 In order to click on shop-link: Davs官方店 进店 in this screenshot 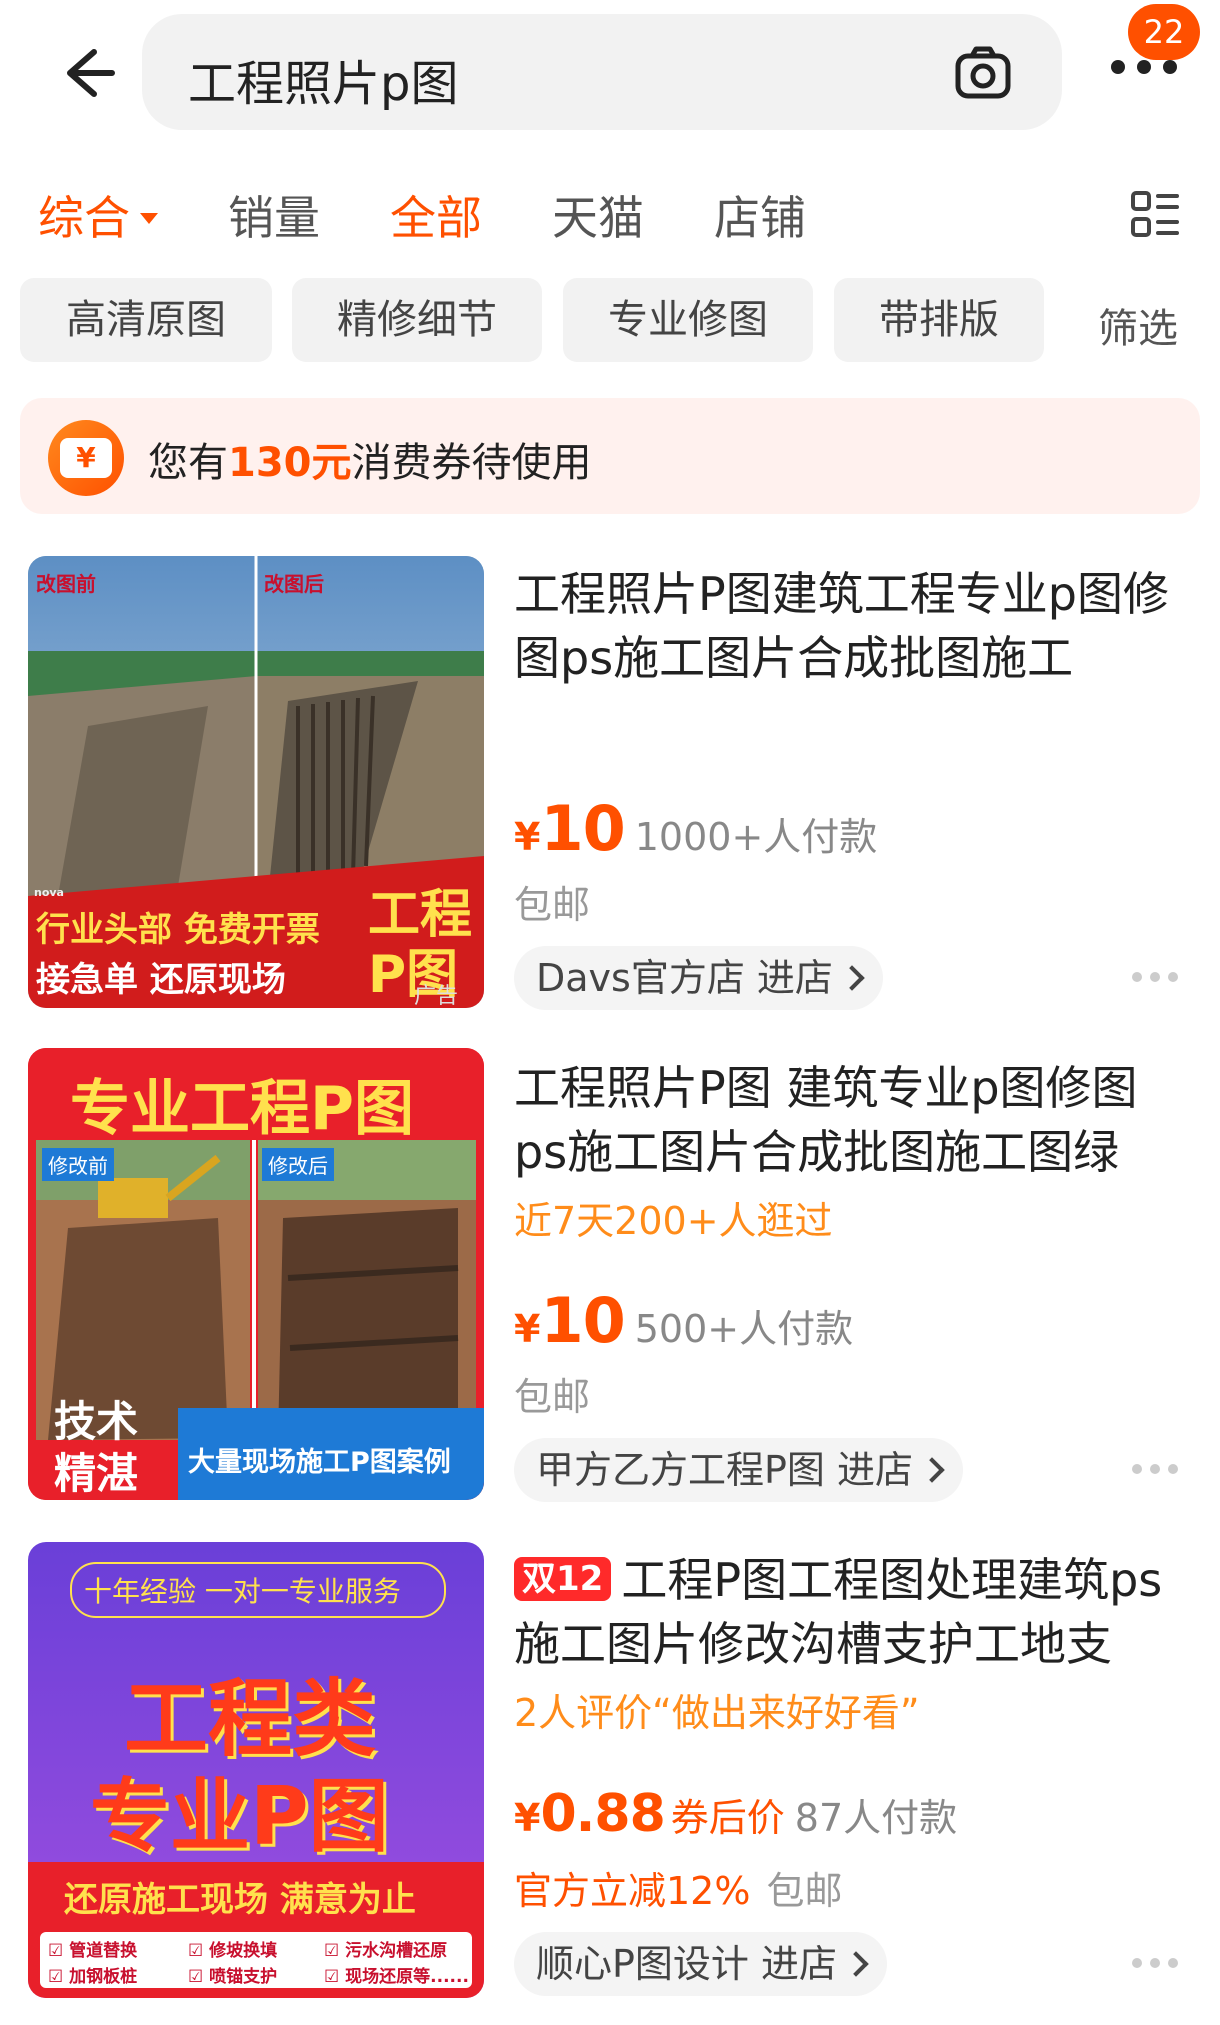, I will do `click(698, 978)`.